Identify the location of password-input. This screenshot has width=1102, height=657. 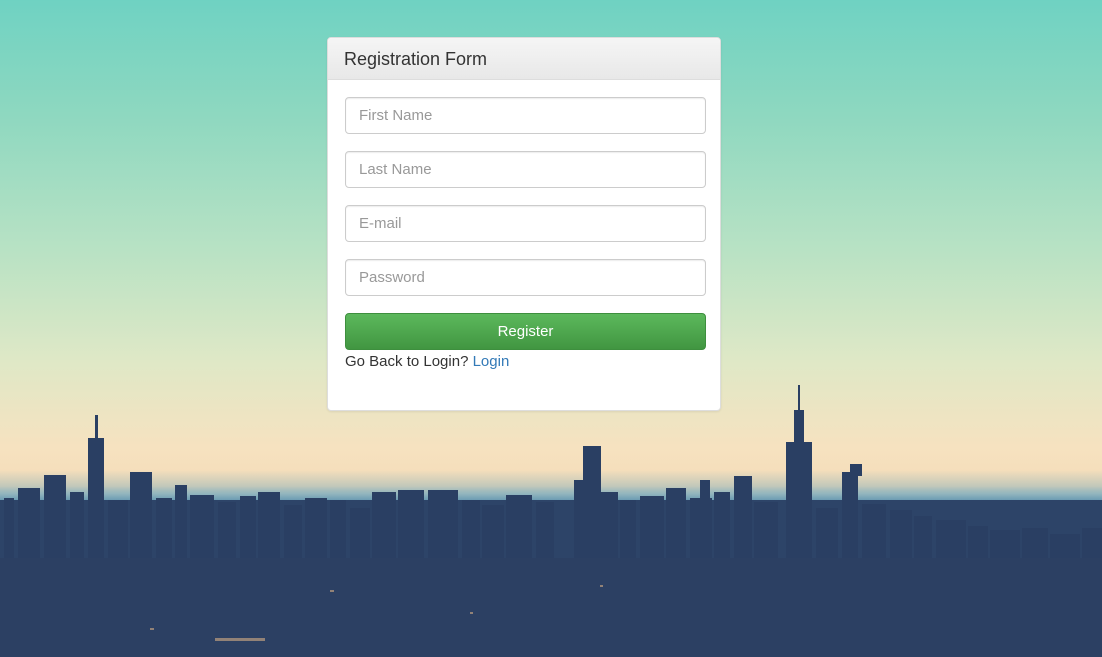
(525, 277).